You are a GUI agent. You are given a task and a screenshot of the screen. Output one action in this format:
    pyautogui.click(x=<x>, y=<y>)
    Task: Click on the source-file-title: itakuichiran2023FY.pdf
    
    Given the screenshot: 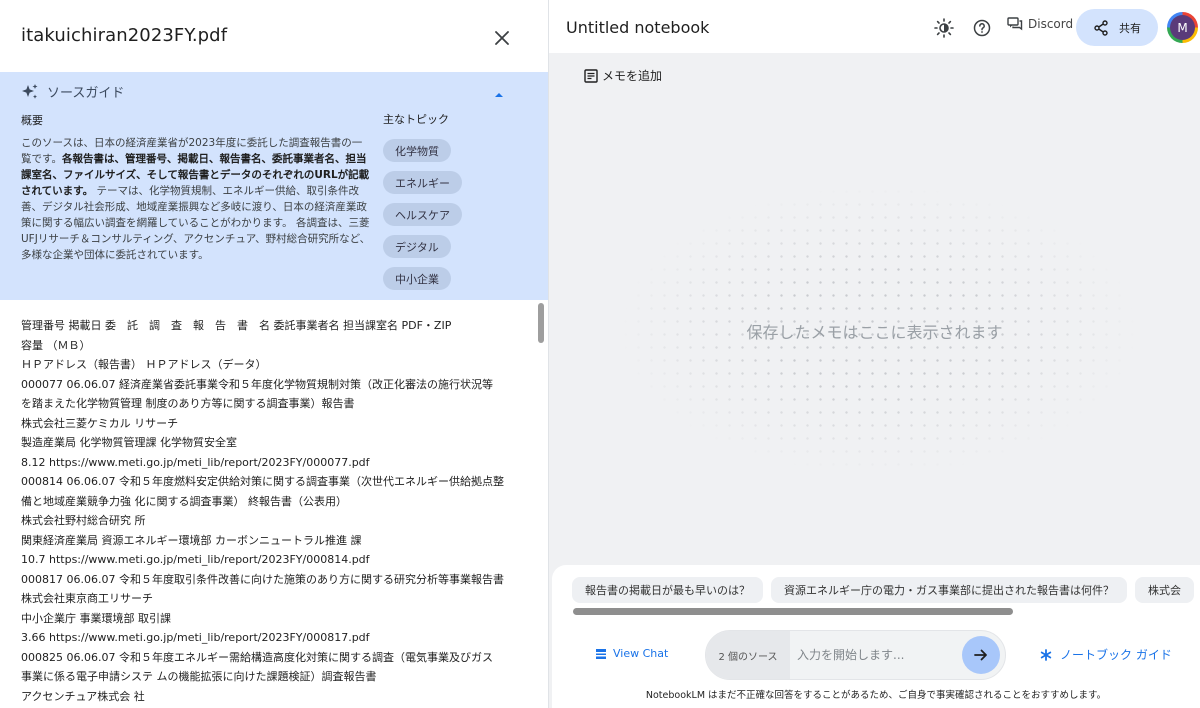 What is the action you would take?
    pyautogui.click(x=124, y=35)
    